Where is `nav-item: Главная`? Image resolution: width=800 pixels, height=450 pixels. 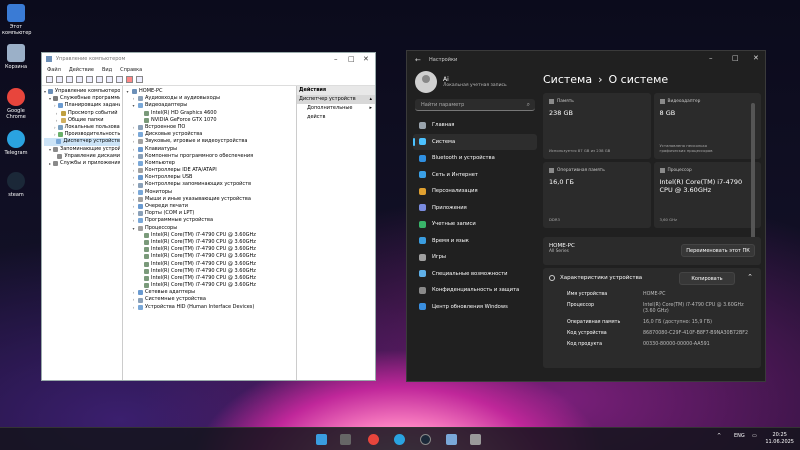 nav-item: Главная is located at coordinates (475, 125).